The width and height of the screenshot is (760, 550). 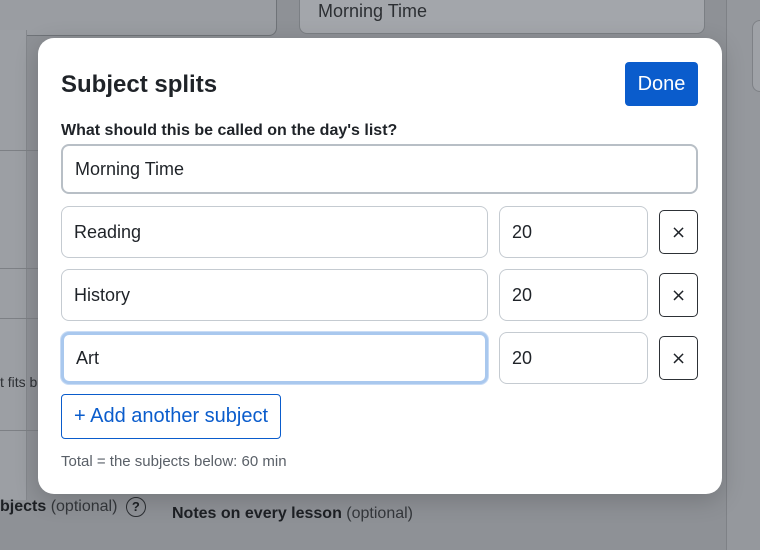 What do you see at coordinates (139, 84) in the screenshot?
I see `dialog-title: Subject splits` at bounding box center [139, 84].